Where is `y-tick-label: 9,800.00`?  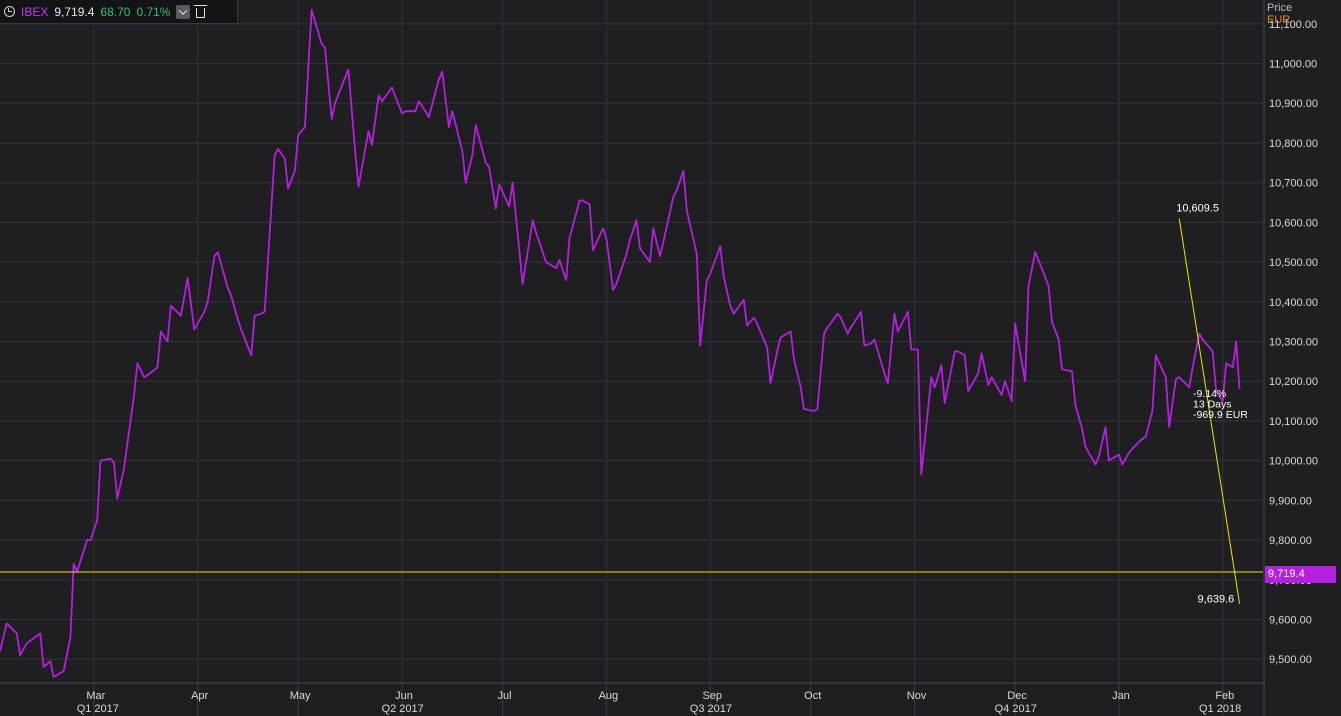 y-tick-label: 9,800.00 is located at coordinates (1290, 541).